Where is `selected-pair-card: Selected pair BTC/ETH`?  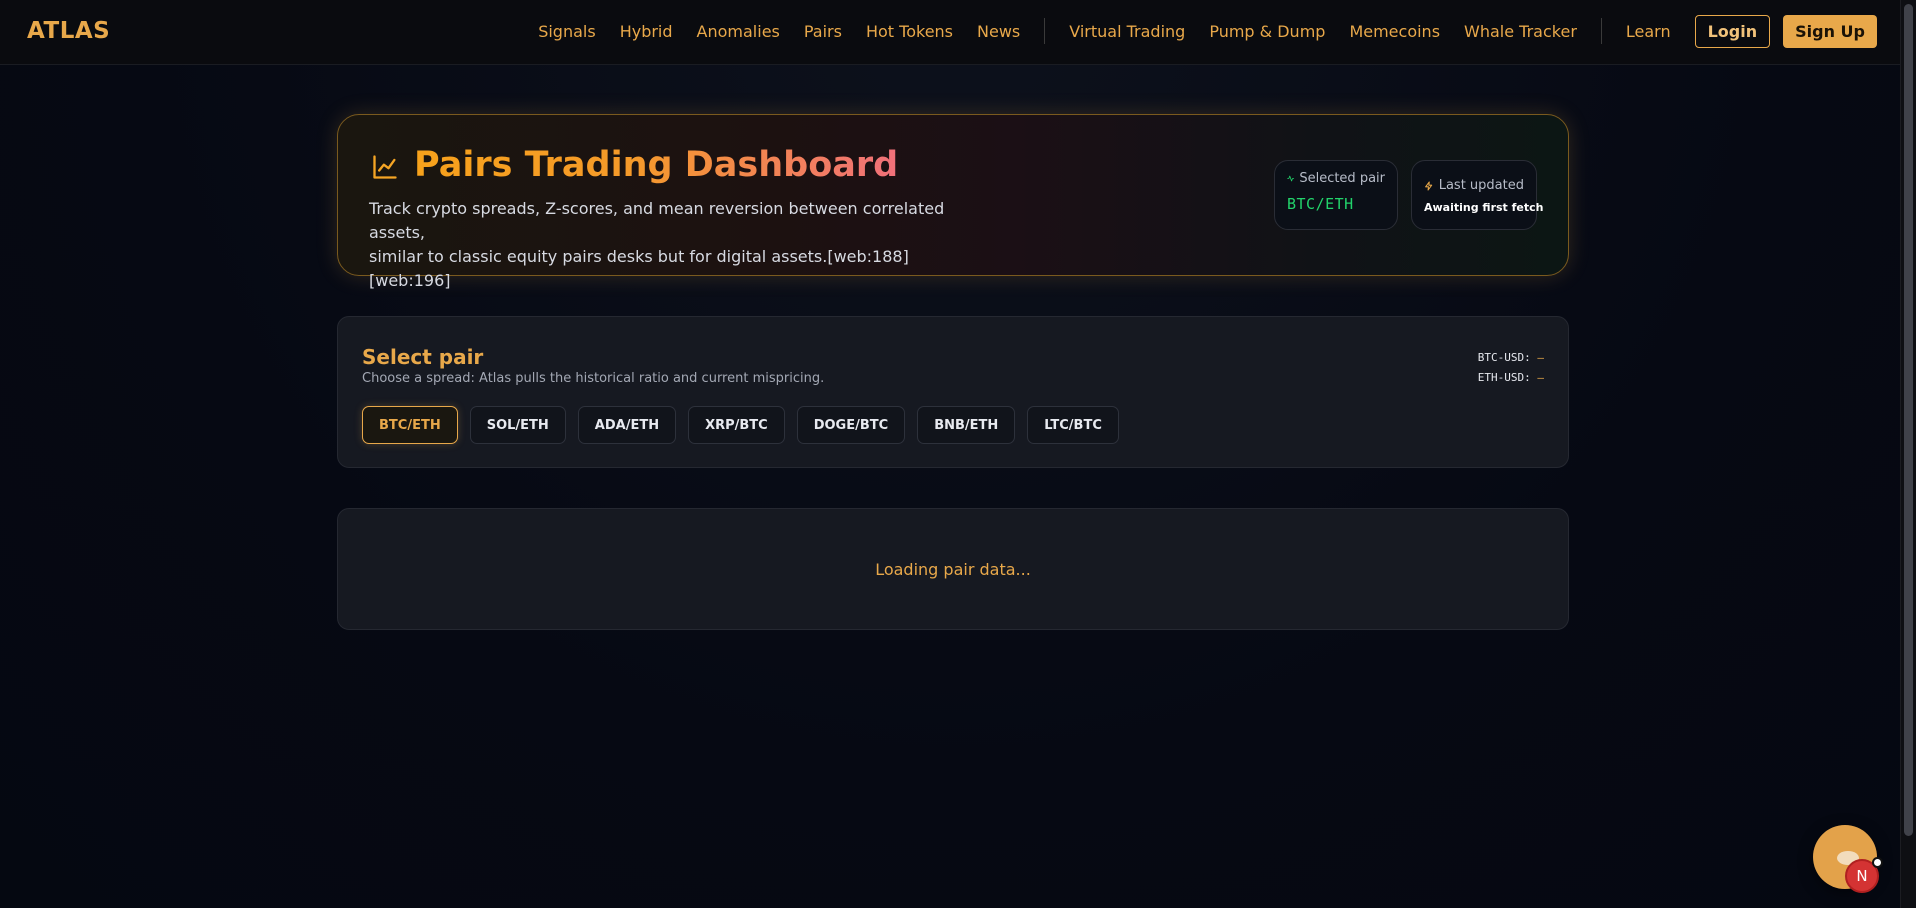
selected-pair-card: Selected pair BTC/ETH is located at coordinates (1336, 195).